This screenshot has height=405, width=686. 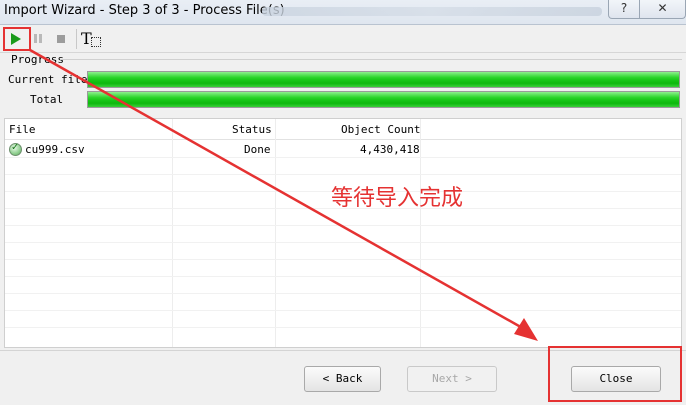 What do you see at coordinates (37, 59) in the screenshot?
I see `progress-group-title: Progress` at bounding box center [37, 59].